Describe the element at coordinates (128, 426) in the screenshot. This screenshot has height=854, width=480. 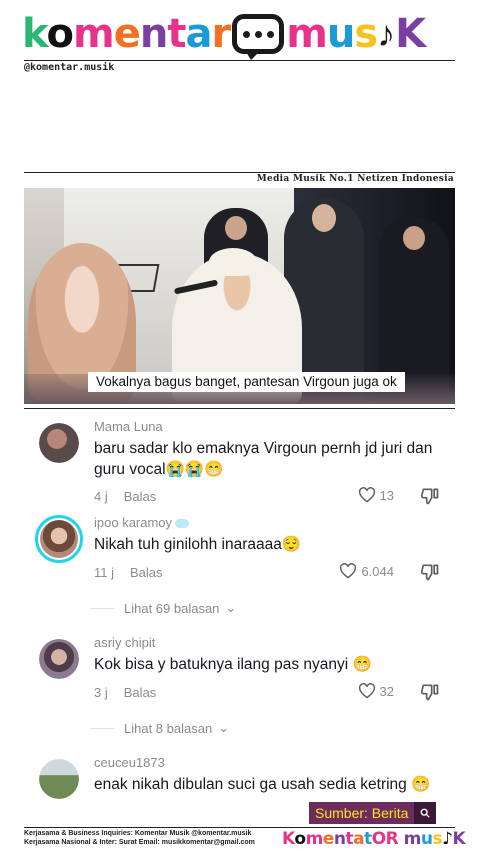
I see `comment-username: Mama Luna` at that location.